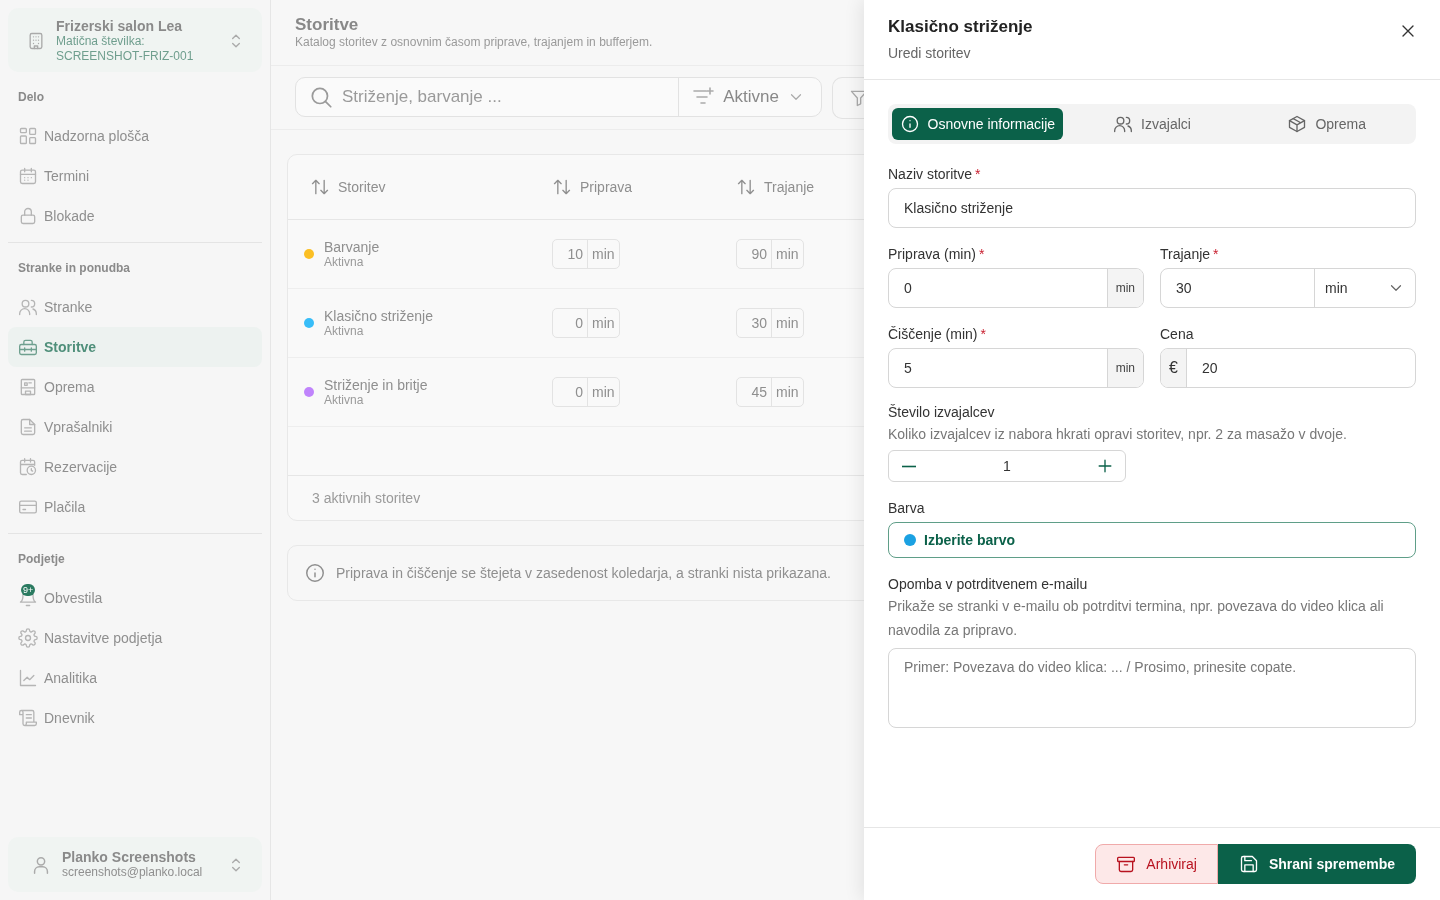  What do you see at coordinates (135, 216) in the screenshot?
I see `sidebar-item: Blokade` at bounding box center [135, 216].